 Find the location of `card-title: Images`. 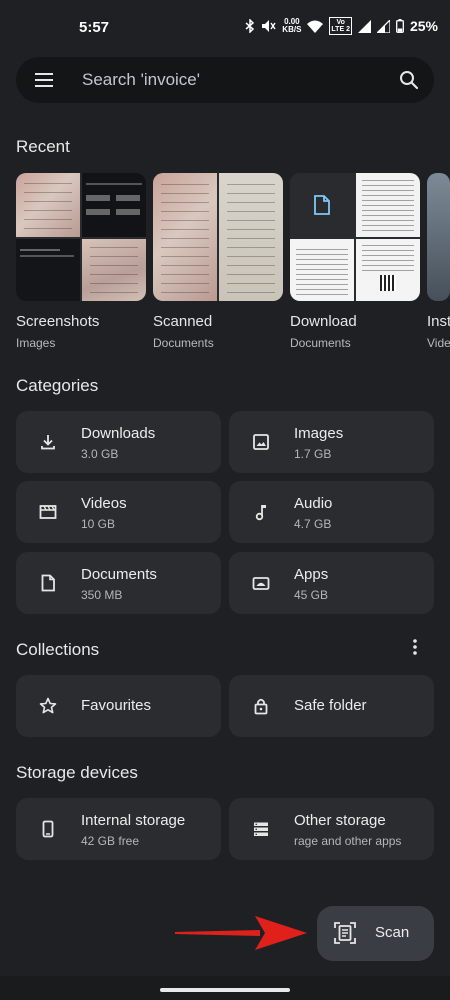

card-title: Images is located at coordinates (319, 433).